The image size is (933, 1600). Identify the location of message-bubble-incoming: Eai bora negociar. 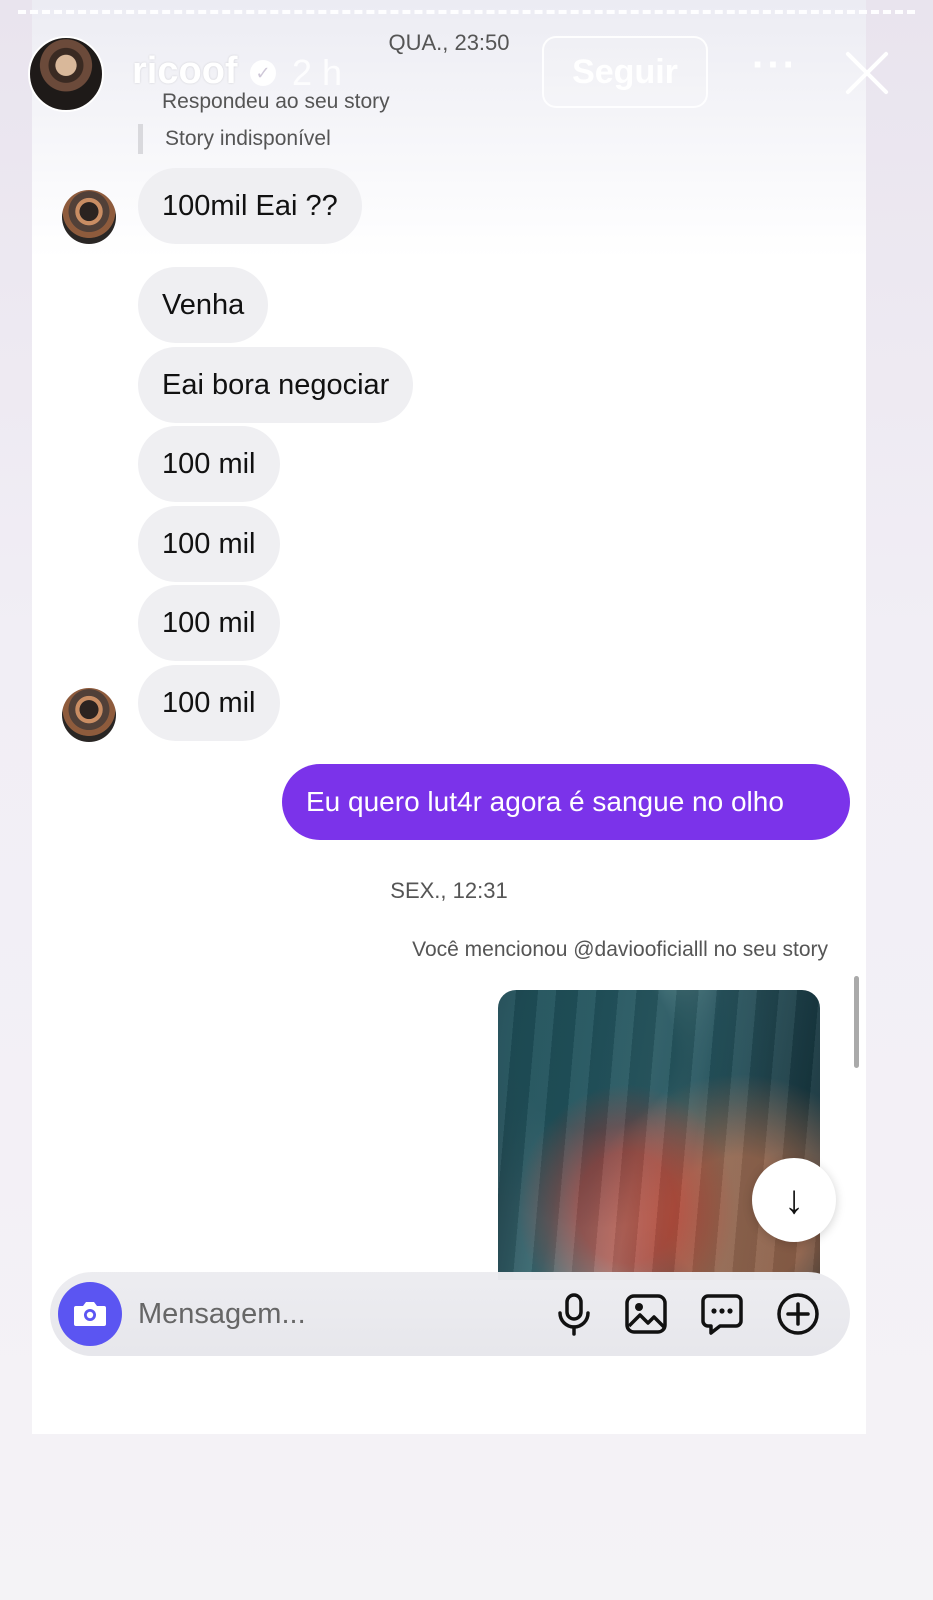
(276, 385).